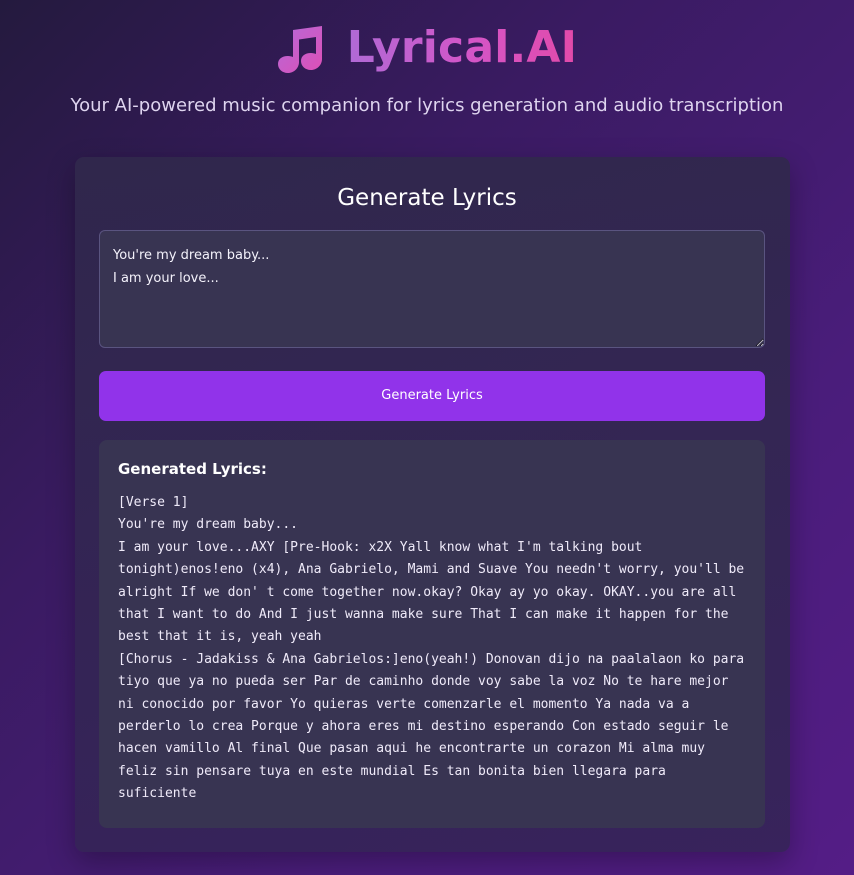 The width and height of the screenshot is (854, 875). What do you see at coordinates (432, 289) in the screenshot?
I see `lyrics-prompt-input` at bounding box center [432, 289].